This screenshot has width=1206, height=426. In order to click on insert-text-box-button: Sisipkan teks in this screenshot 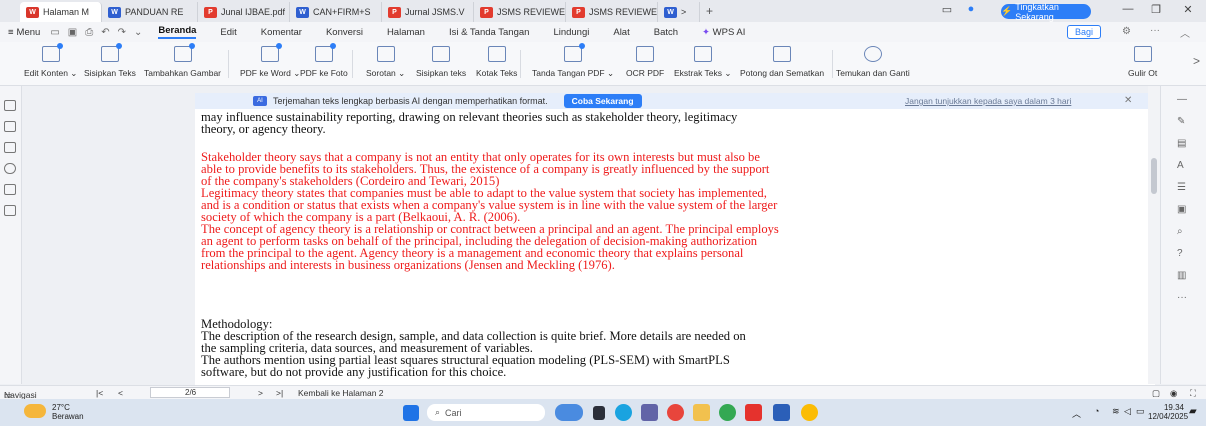, I will do `click(441, 62)`.